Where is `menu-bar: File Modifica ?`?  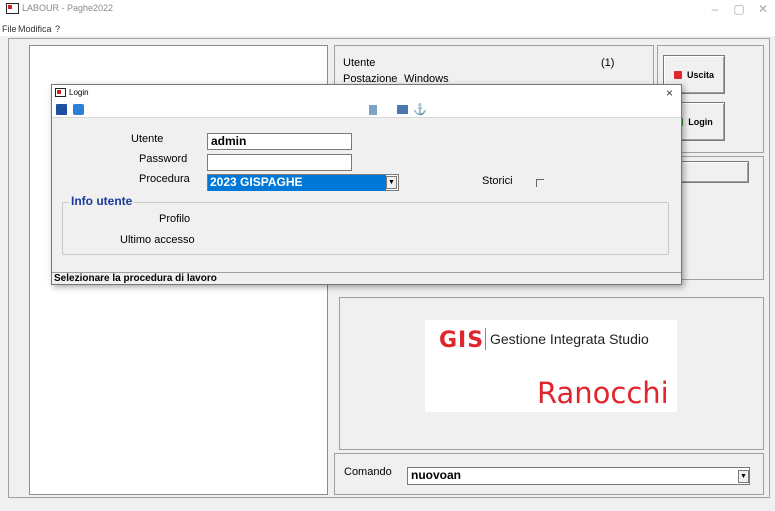 menu-bar: File Modifica ? is located at coordinates (387, 29).